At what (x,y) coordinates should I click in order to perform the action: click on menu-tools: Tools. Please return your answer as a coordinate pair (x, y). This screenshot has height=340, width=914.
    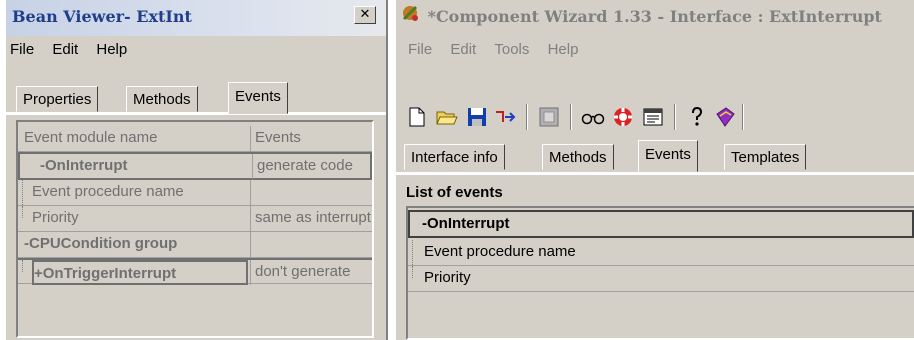
    Looking at the image, I should click on (511, 49).